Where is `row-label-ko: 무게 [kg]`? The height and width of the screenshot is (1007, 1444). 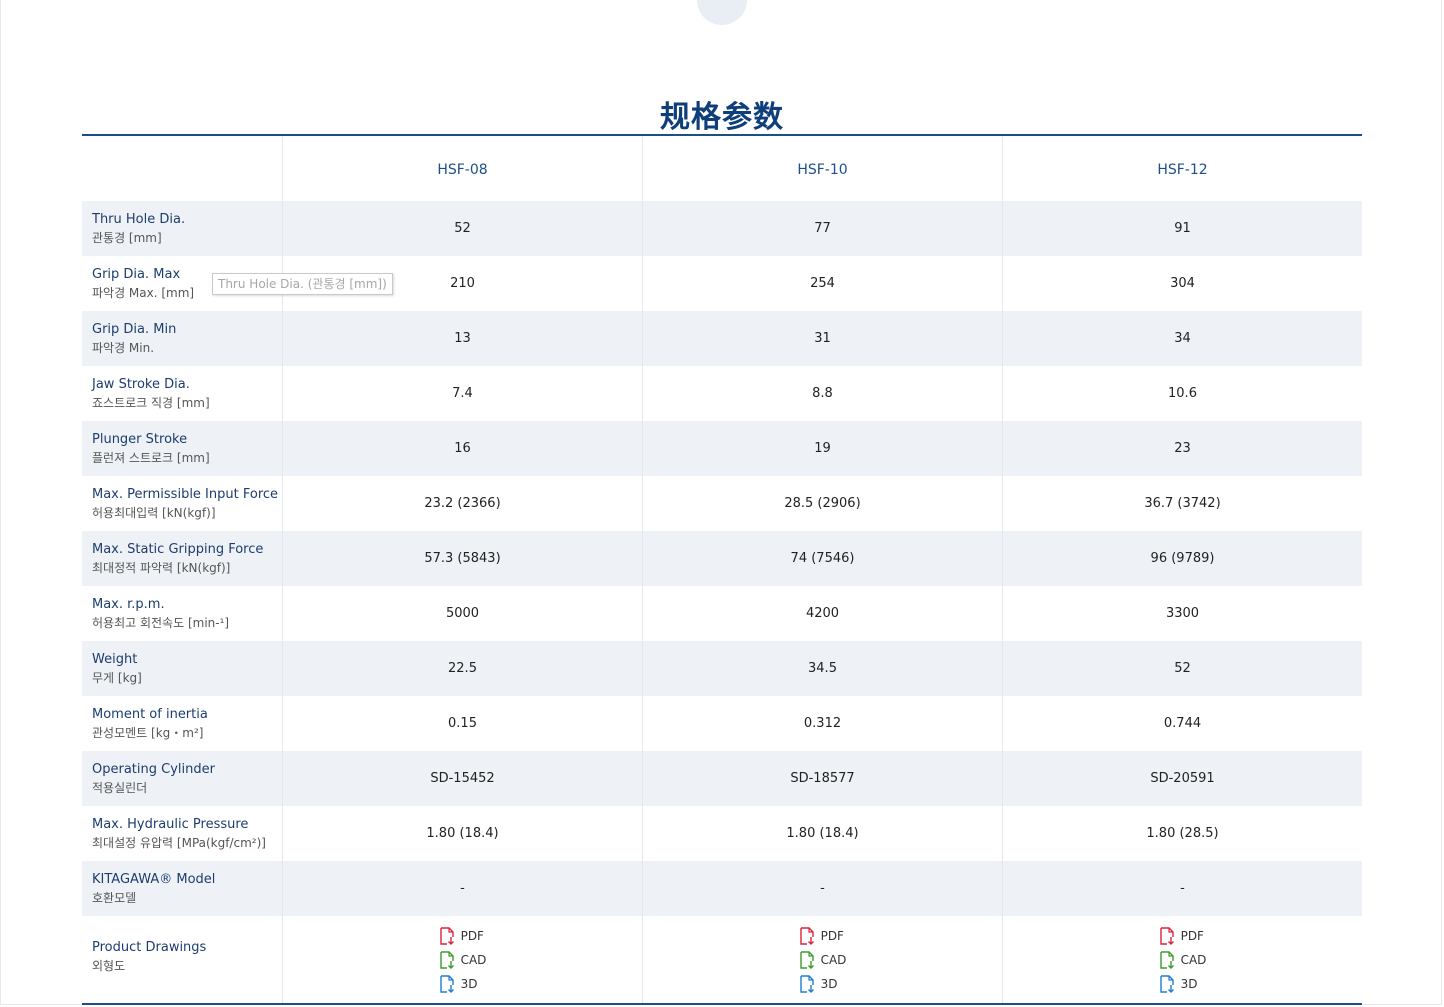 row-label-ko: 무게 [kg] is located at coordinates (117, 678).